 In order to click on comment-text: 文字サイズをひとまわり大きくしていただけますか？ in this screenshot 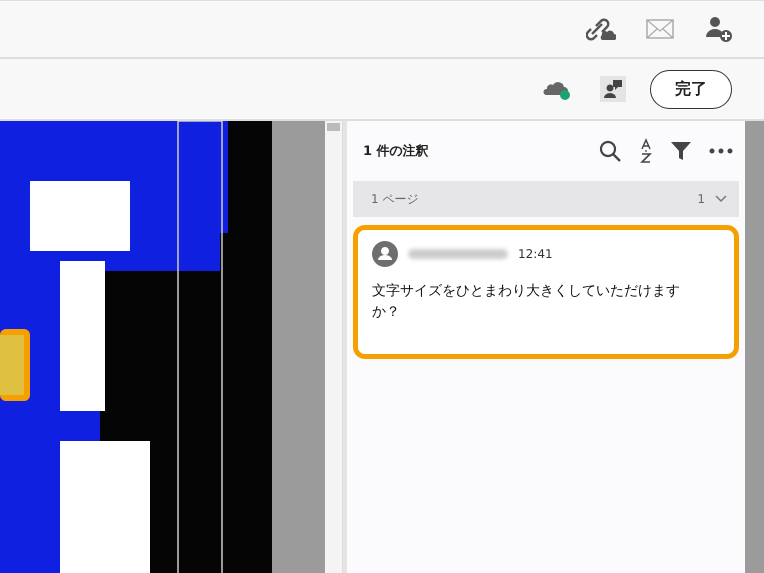, I will do `click(526, 302)`.